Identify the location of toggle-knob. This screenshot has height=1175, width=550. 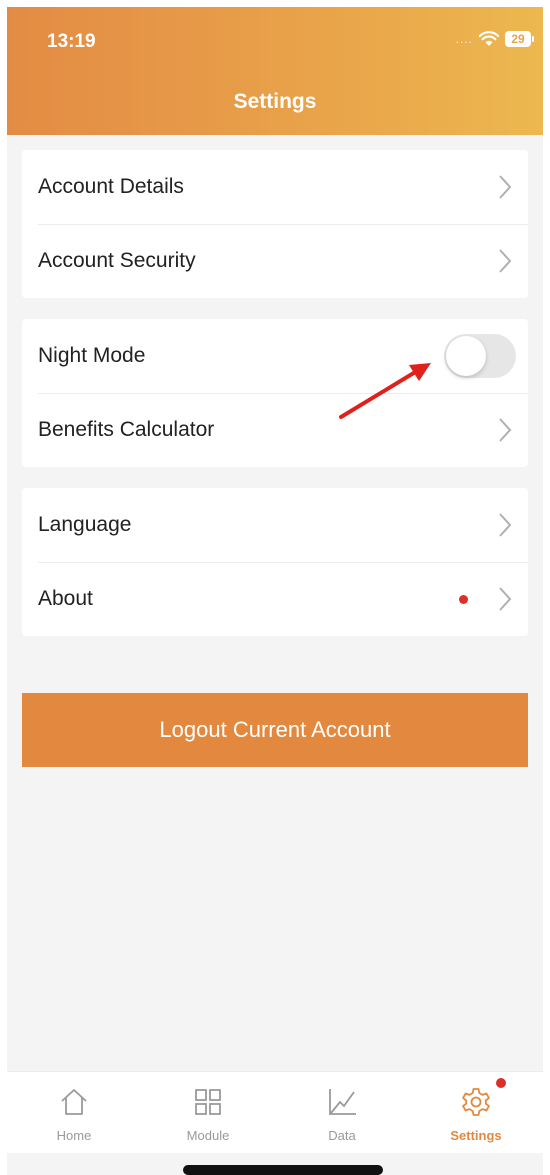
(466, 356).